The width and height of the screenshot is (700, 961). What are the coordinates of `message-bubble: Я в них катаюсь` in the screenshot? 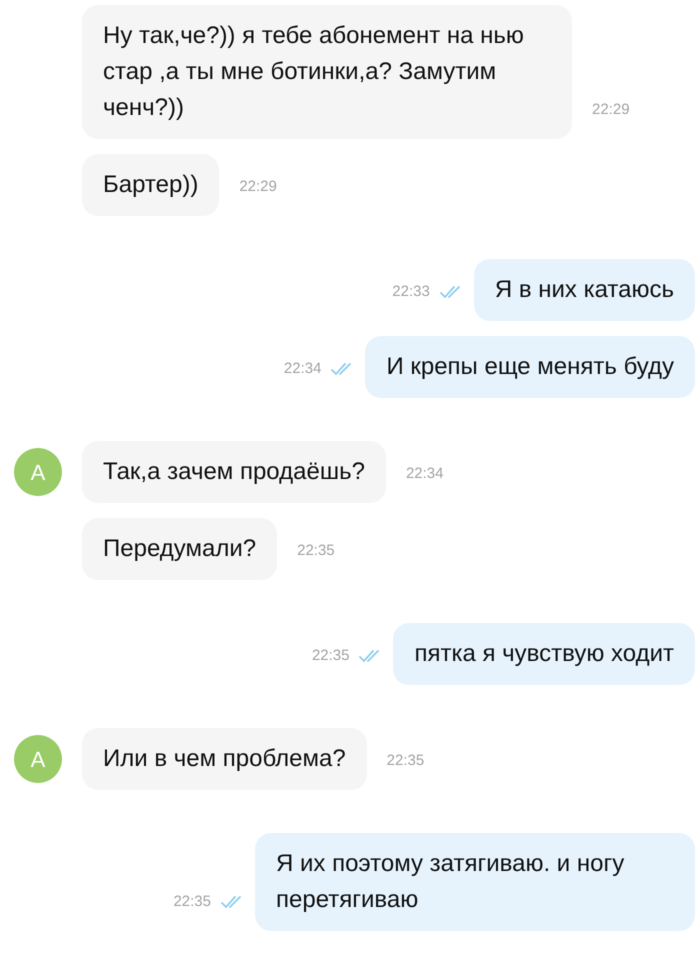 It's located at (584, 290).